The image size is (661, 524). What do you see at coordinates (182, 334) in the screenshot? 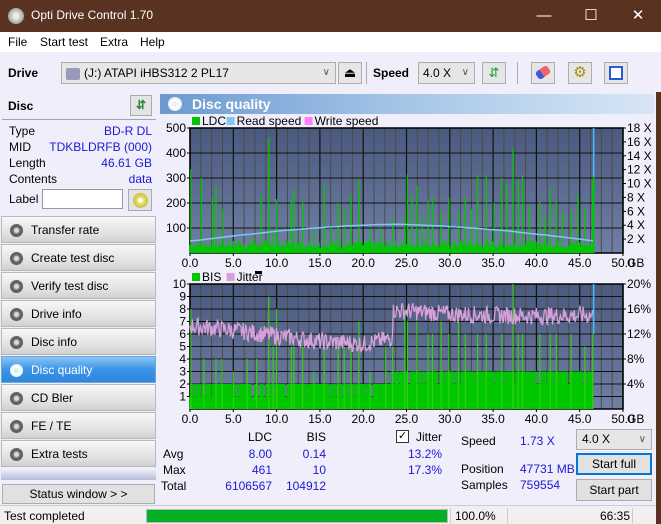
I see `y-left-tick-label: 6` at bounding box center [182, 334].